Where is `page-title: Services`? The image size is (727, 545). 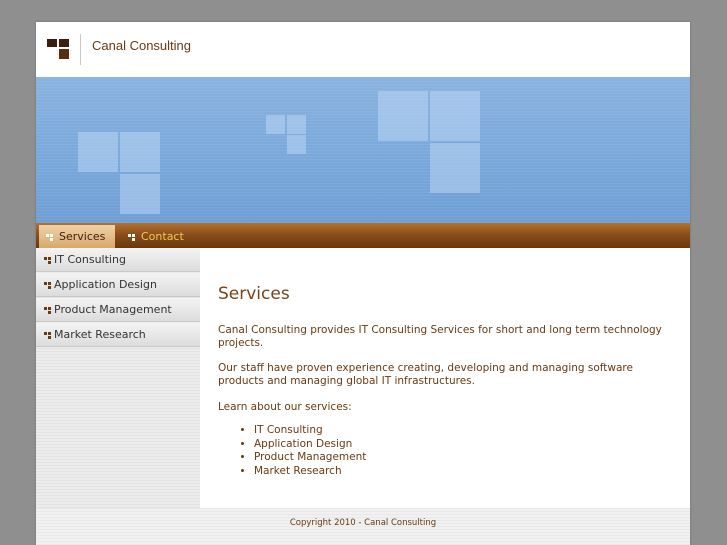
page-title: Services is located at coordinates (254, 294).